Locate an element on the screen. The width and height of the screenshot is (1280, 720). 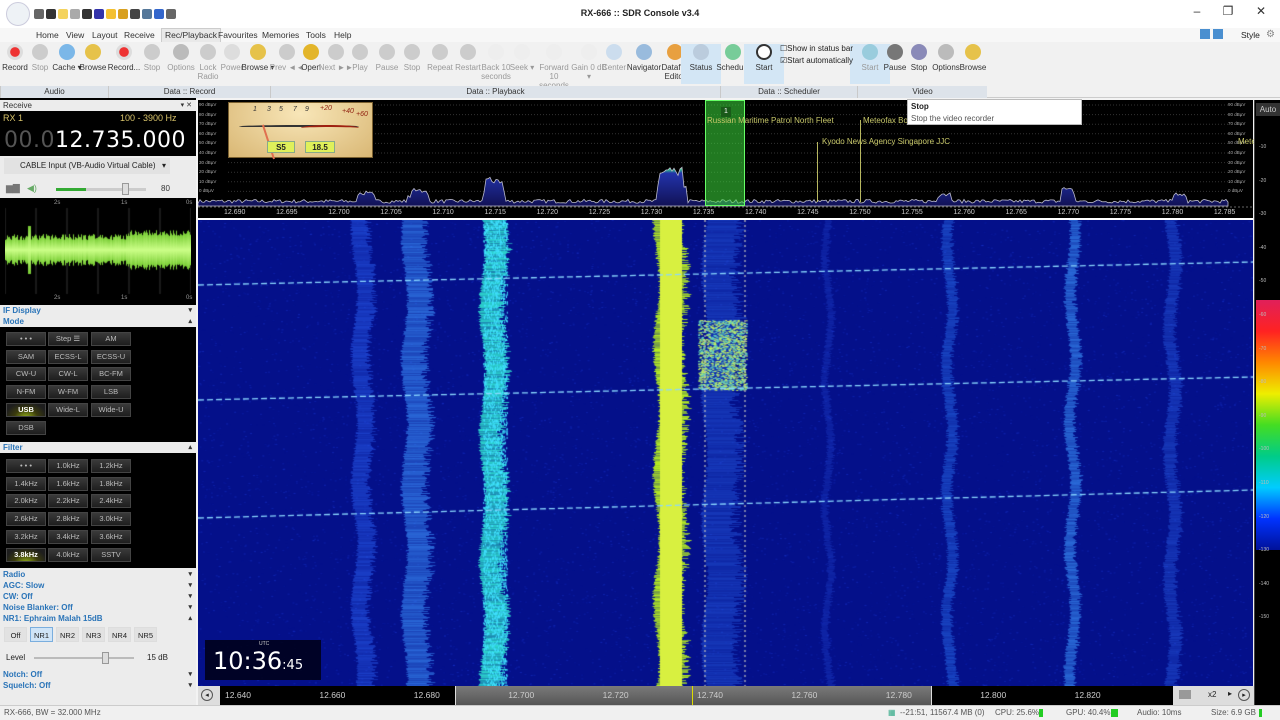
scroll-right-icon: ▸ is located at coordinates (1244, 695).